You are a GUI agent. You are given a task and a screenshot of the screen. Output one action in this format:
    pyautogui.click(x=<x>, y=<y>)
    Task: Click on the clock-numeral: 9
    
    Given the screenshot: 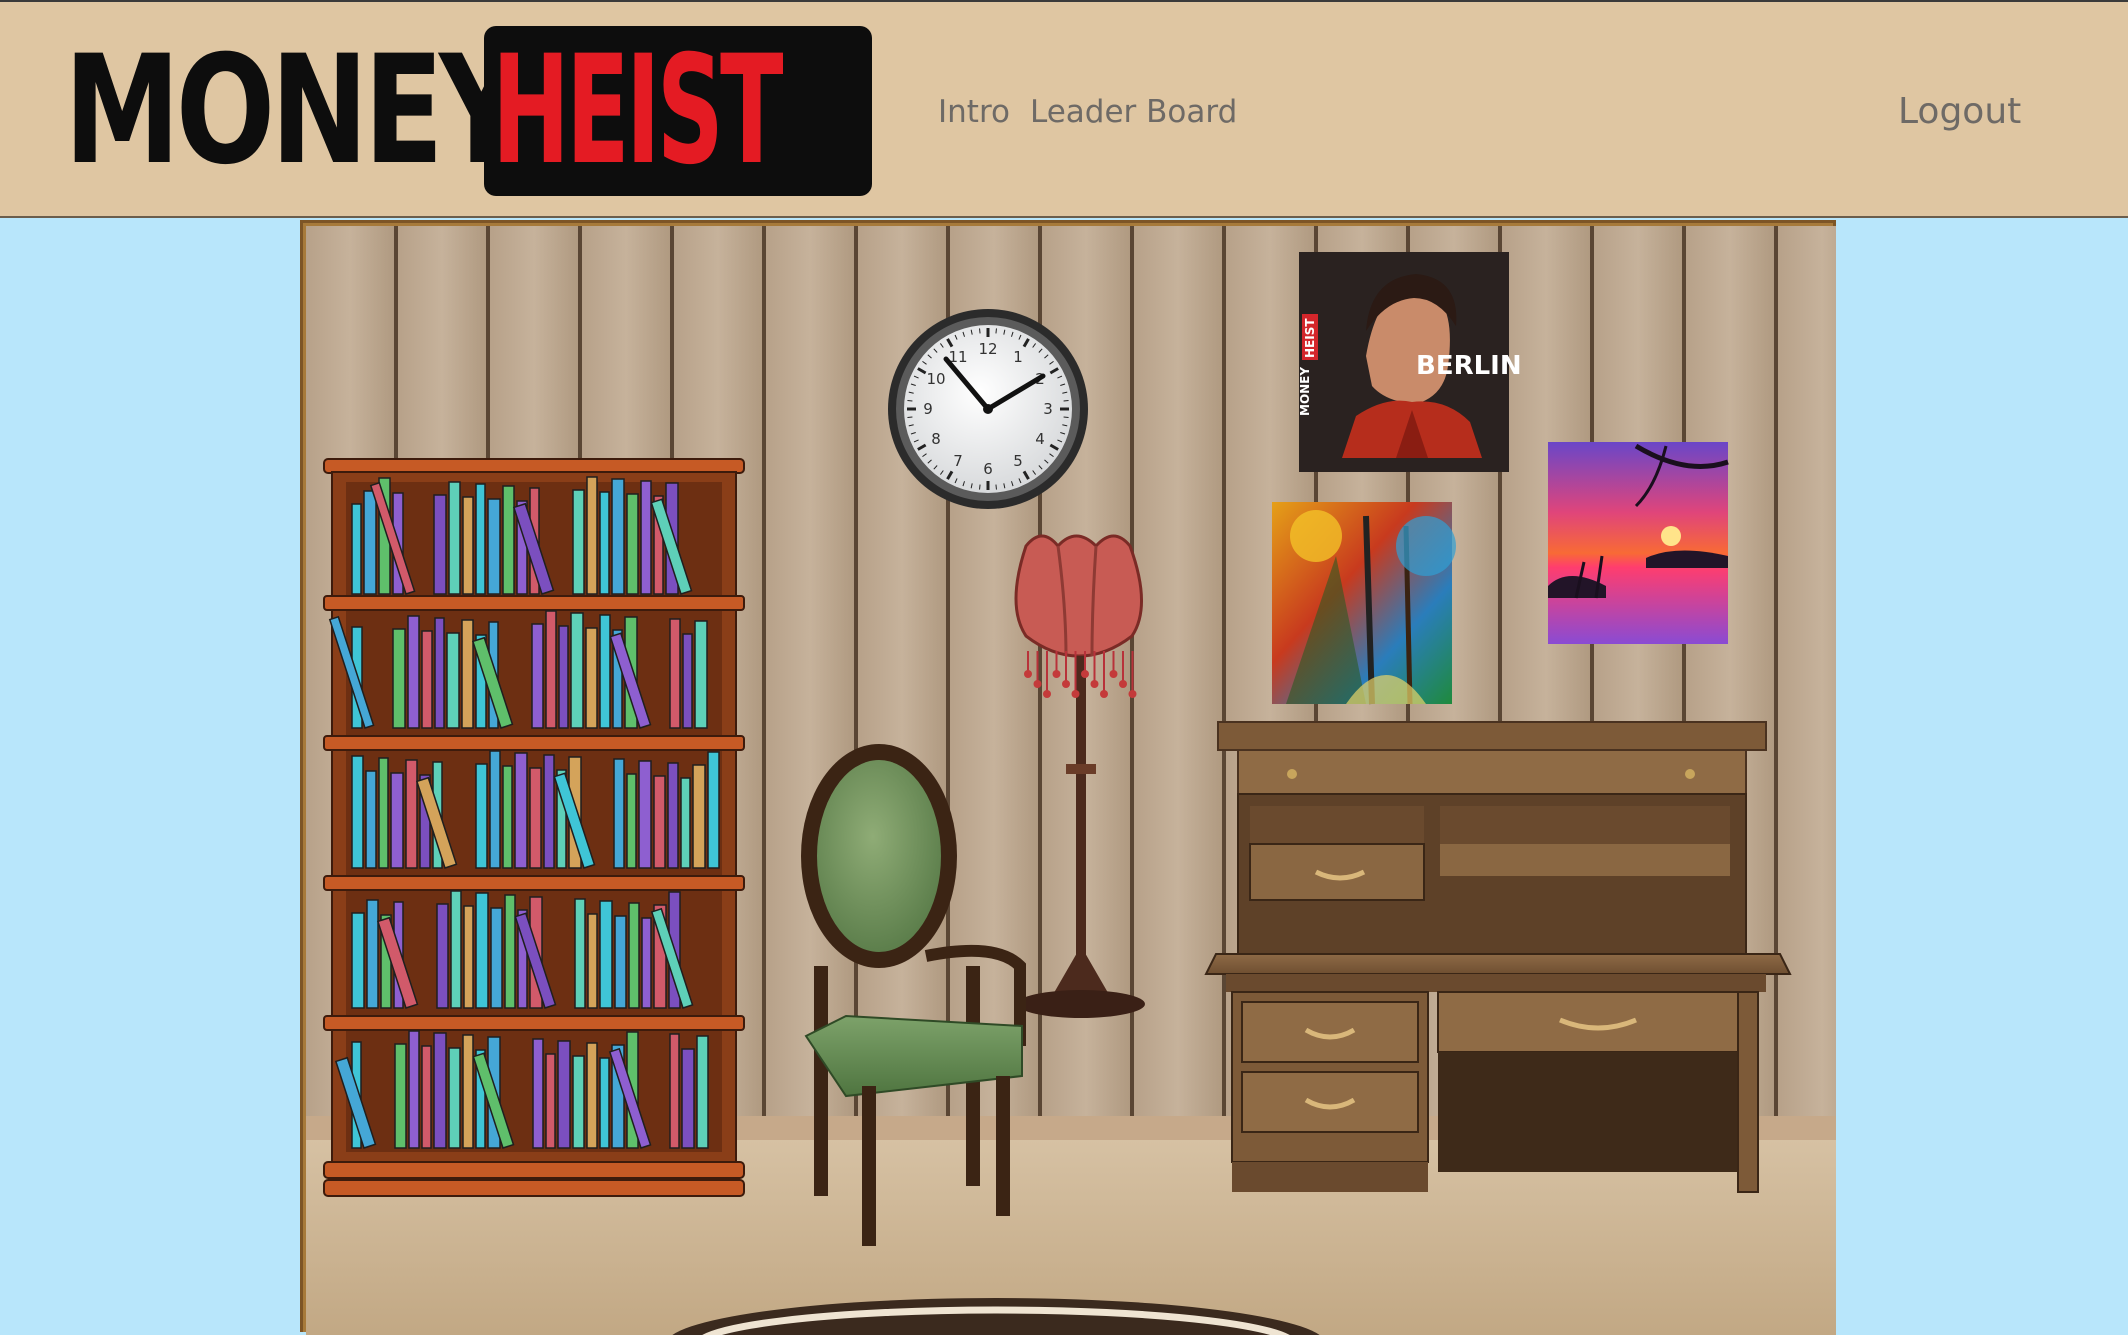 What is the action you would take?
    pyautogui.click(x=928, y=409)
    